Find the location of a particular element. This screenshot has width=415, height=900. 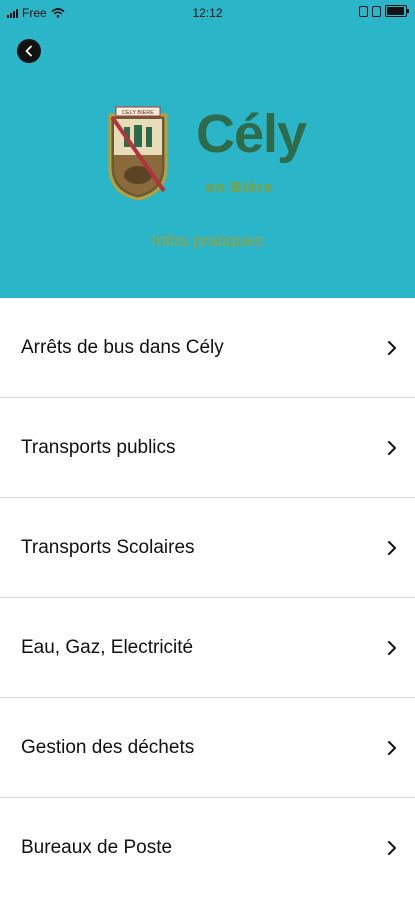

list-item-school-transport: Transports Scolaires is located at coordinates (207, 548).